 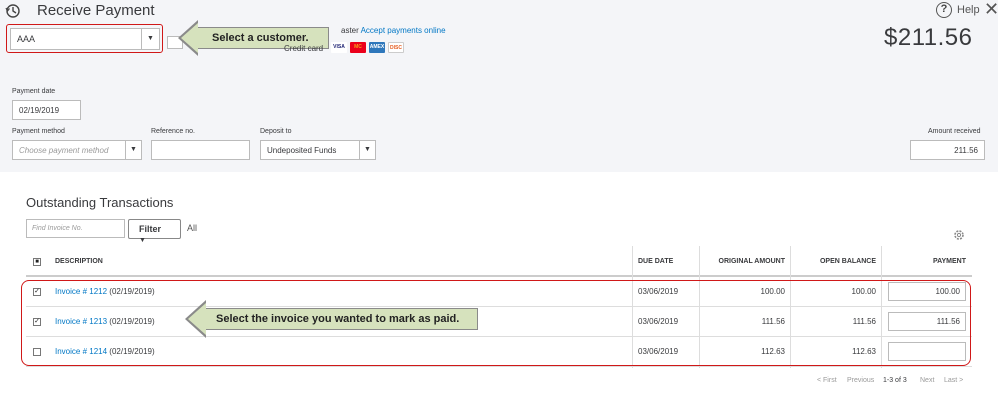 What do you see at coordinates (953, 380) in the screenshot?
I see `pager-last: Last >` at bounding box center [953, 380].